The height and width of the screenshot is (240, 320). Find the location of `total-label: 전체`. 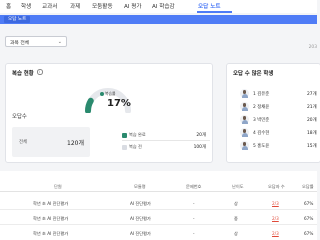

total-label: 전체 is located at coordinates (23, 142).